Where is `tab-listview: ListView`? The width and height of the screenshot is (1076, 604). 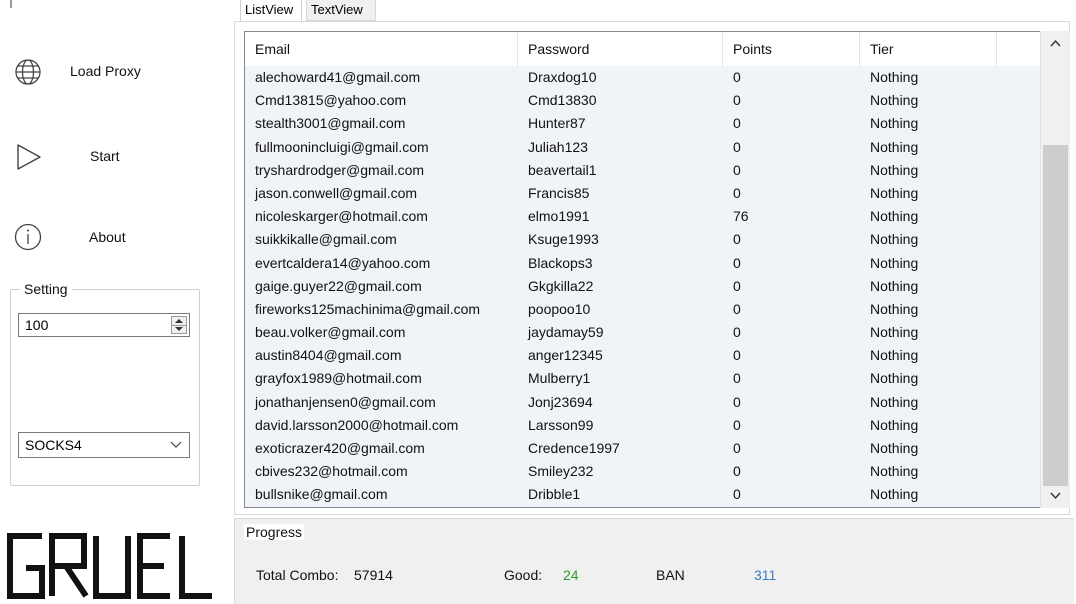 tab-listview: ListView is located at coordinates (271, 10).